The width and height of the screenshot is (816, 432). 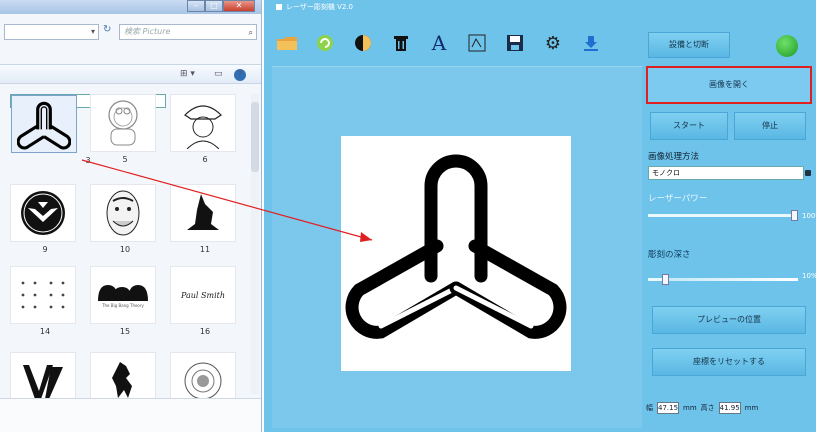 What do you see at coordinates (666, 173) in the screenshot?
I see `processing-method-value: モノクロ` at bounding box center [666, 173].